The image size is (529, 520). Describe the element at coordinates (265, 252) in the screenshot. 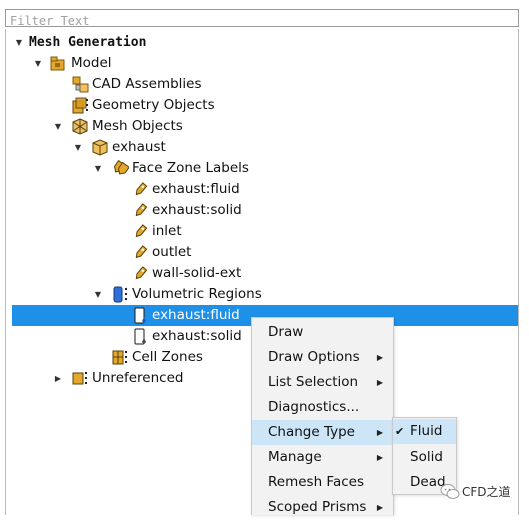

I see `tree-item-label: outlet` at that location.